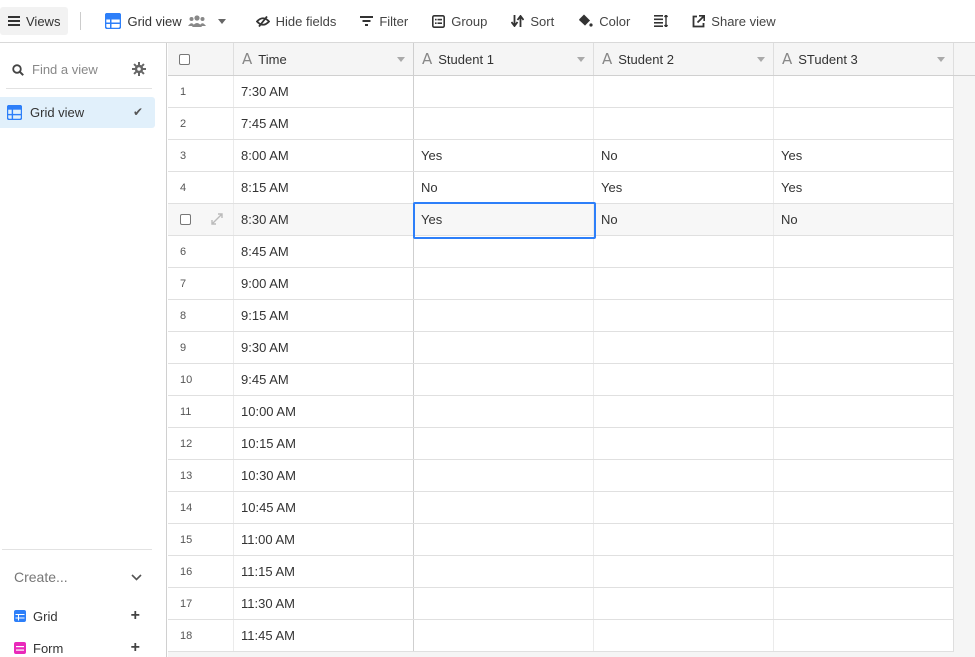 The width and height of the screenshot is (975, 657). What do you see at coordinates (217, 219) in the screenshot?
I see `expand-record-icon` at bounding box center [217, 219].